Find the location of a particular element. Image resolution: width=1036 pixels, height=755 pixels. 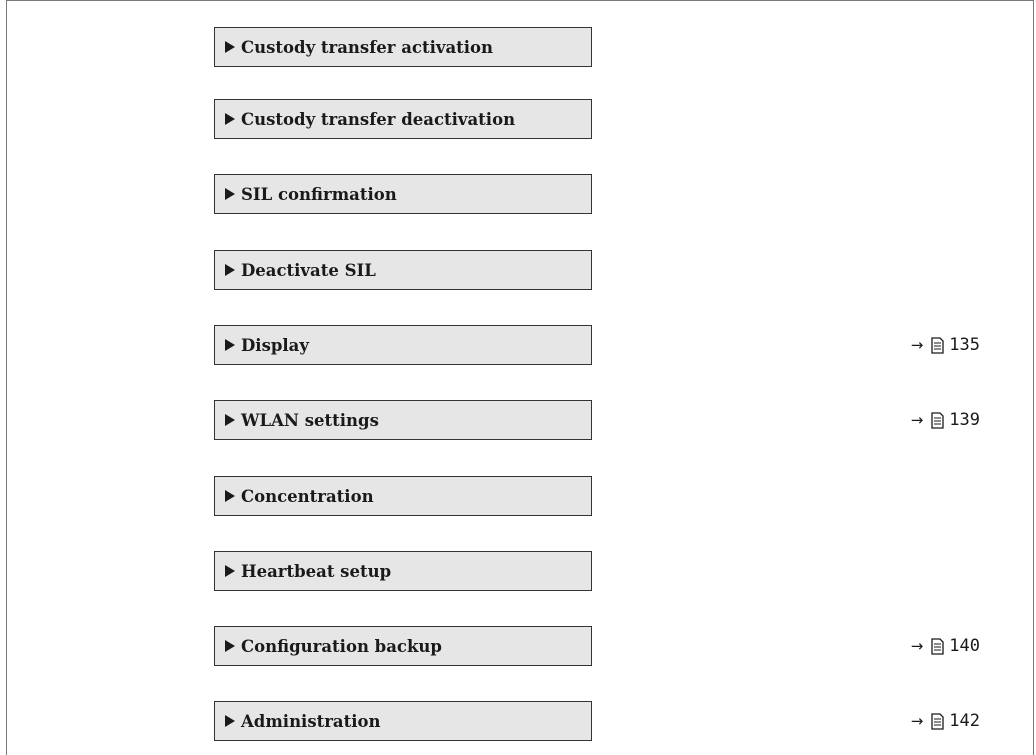

submenu-configuration-backup: Configuration backup is located at coordinates (403, 646).